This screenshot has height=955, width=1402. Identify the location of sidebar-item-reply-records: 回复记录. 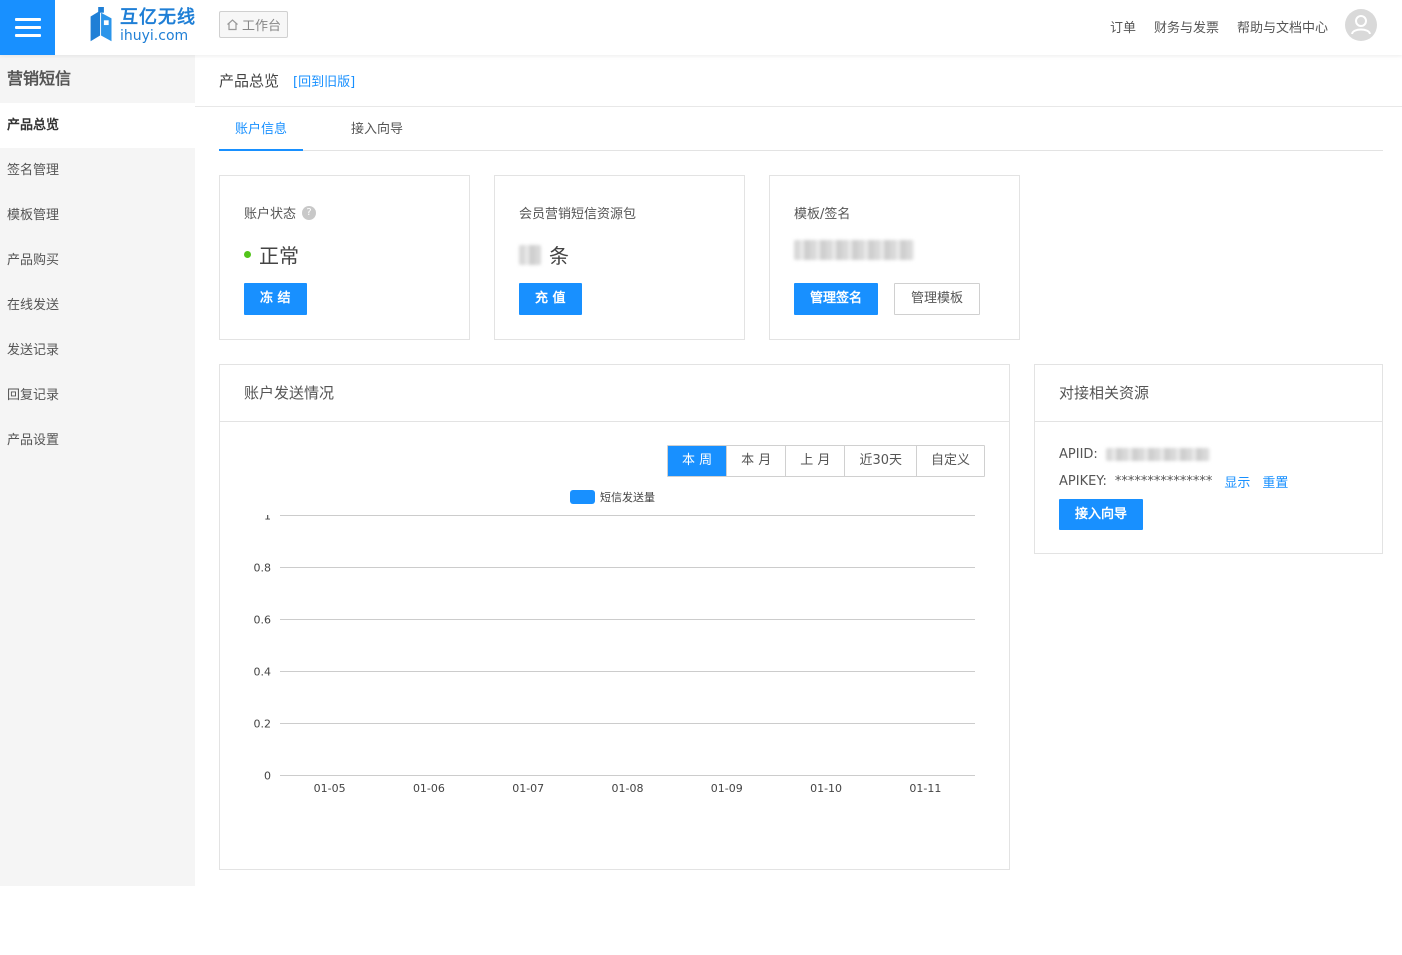
(97, 395).